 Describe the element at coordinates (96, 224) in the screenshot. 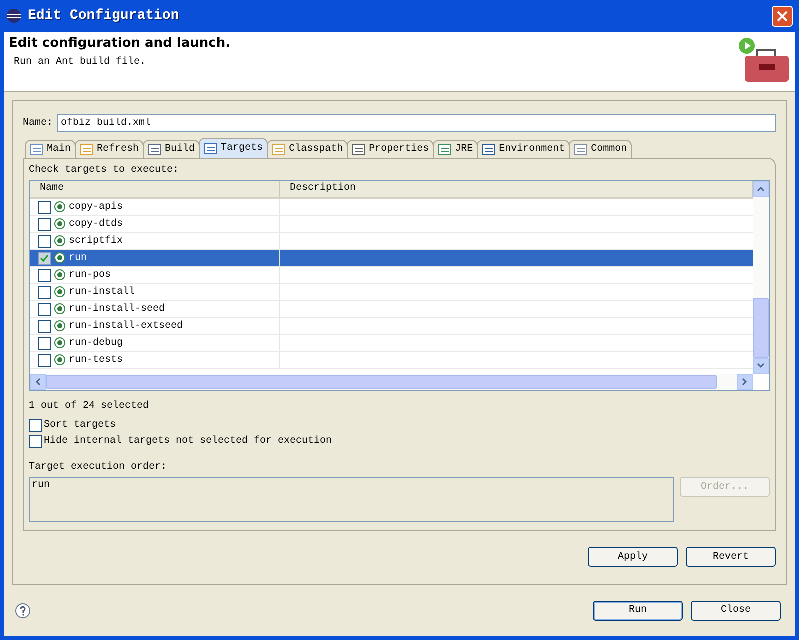

I see `target-name: copy-dtds` at that location.